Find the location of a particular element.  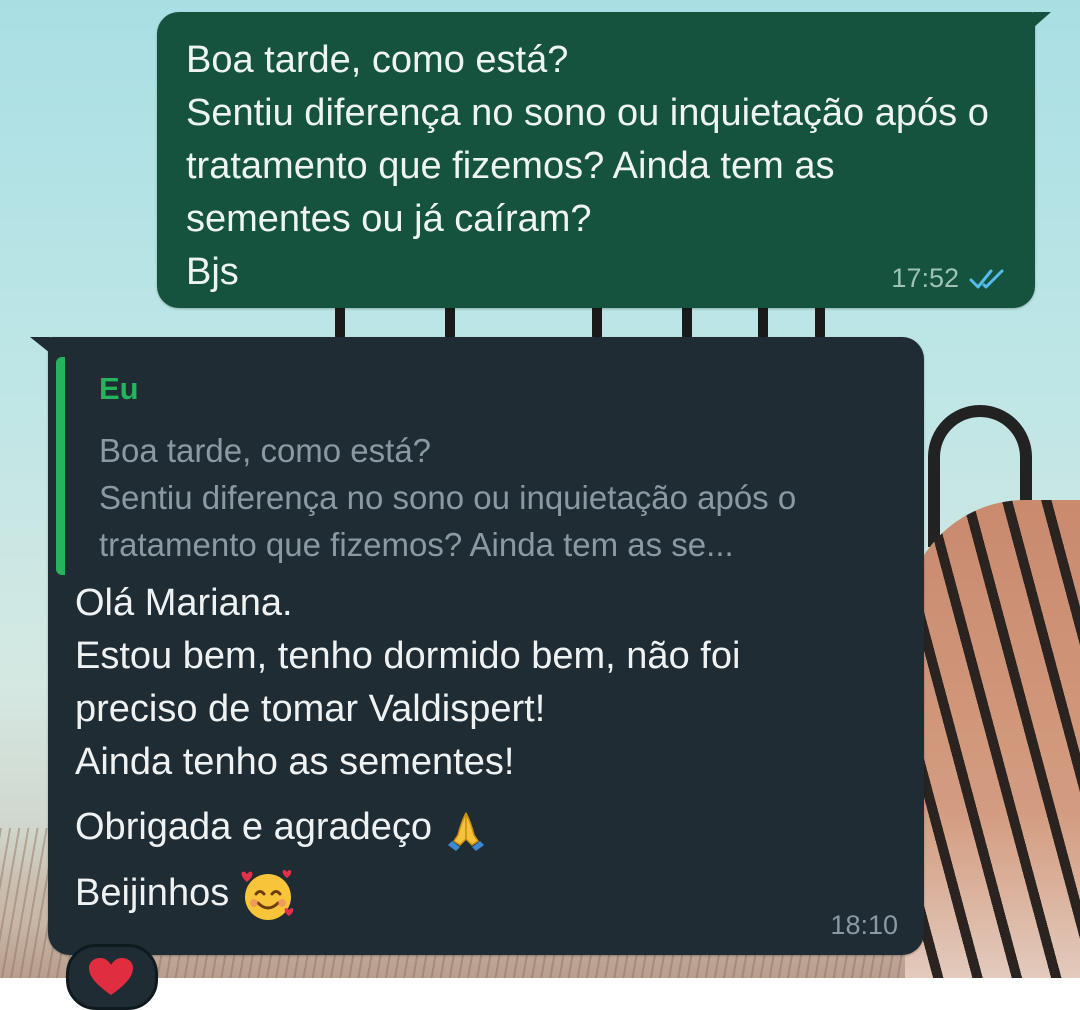

praying-hands-emoji is located at coordinates (466, 831).